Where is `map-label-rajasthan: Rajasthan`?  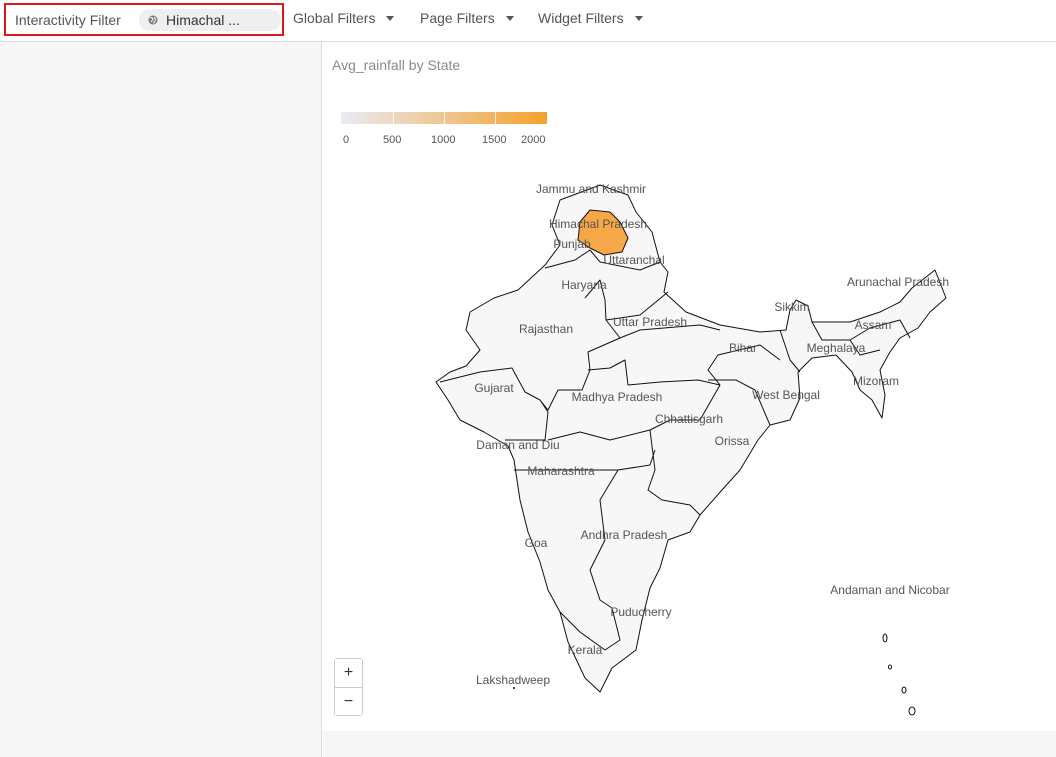
map-label-rajasthan: Rajasthan is located at coordinates (546, 329).